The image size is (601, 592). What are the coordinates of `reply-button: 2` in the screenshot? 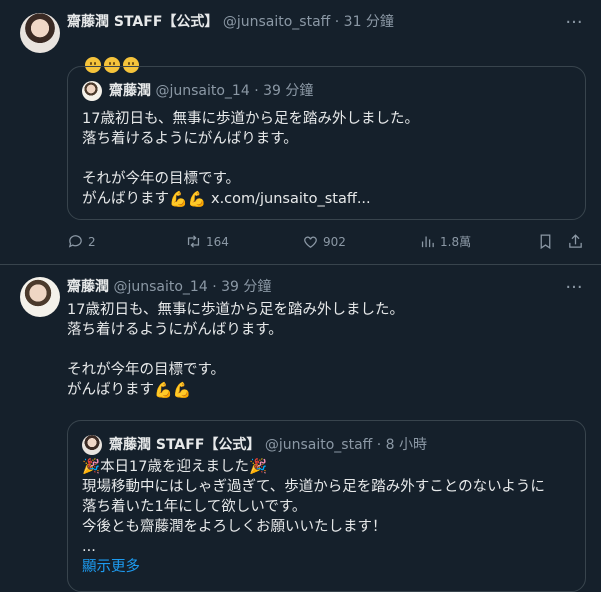 It's located at (81, 242).